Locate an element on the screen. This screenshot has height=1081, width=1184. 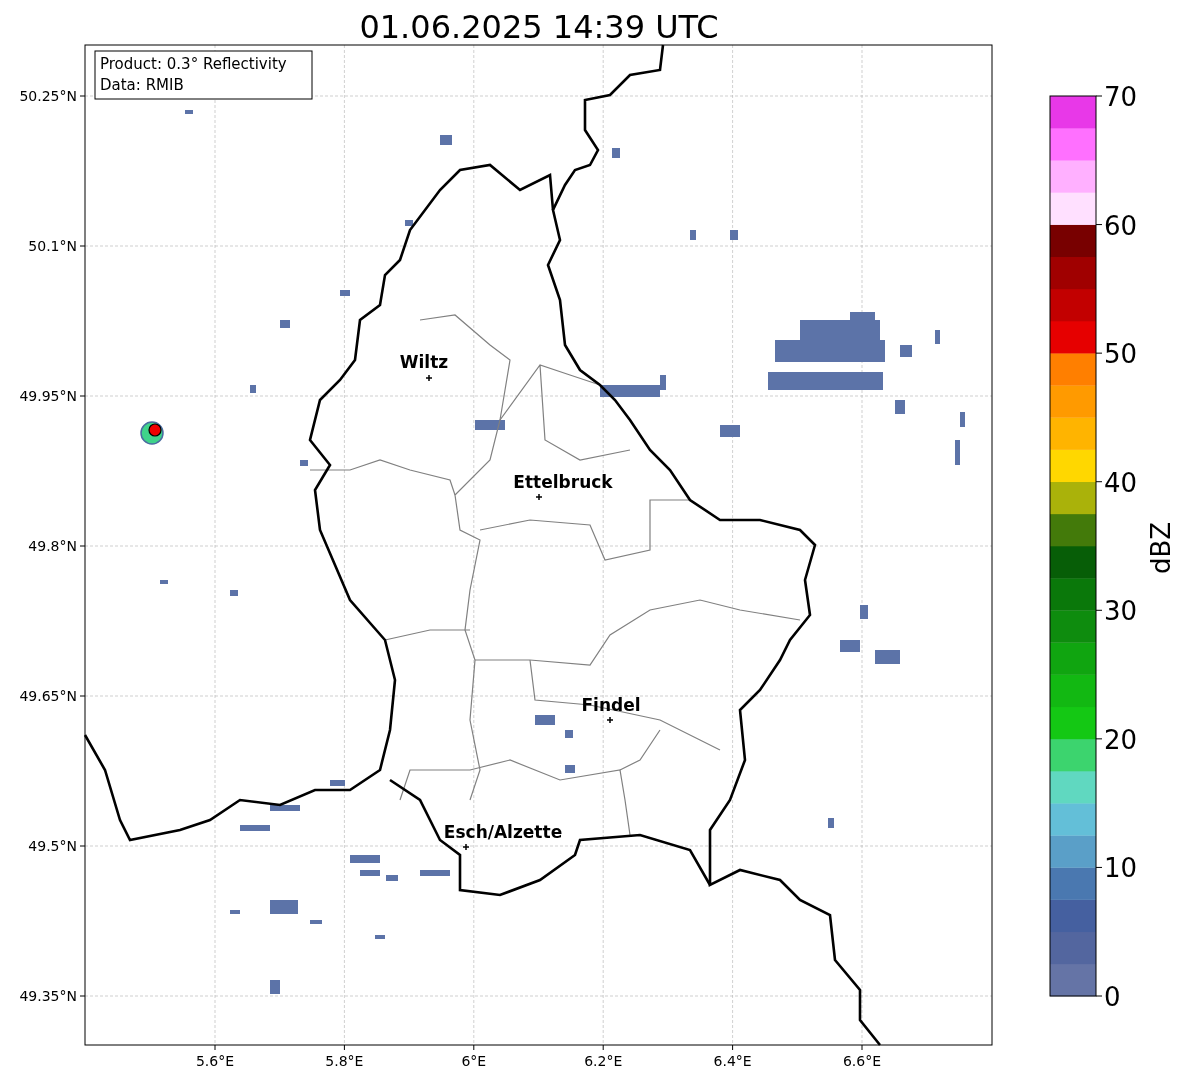
latitude-tick-label: 49.5°N is located at coordinates (52, 846).